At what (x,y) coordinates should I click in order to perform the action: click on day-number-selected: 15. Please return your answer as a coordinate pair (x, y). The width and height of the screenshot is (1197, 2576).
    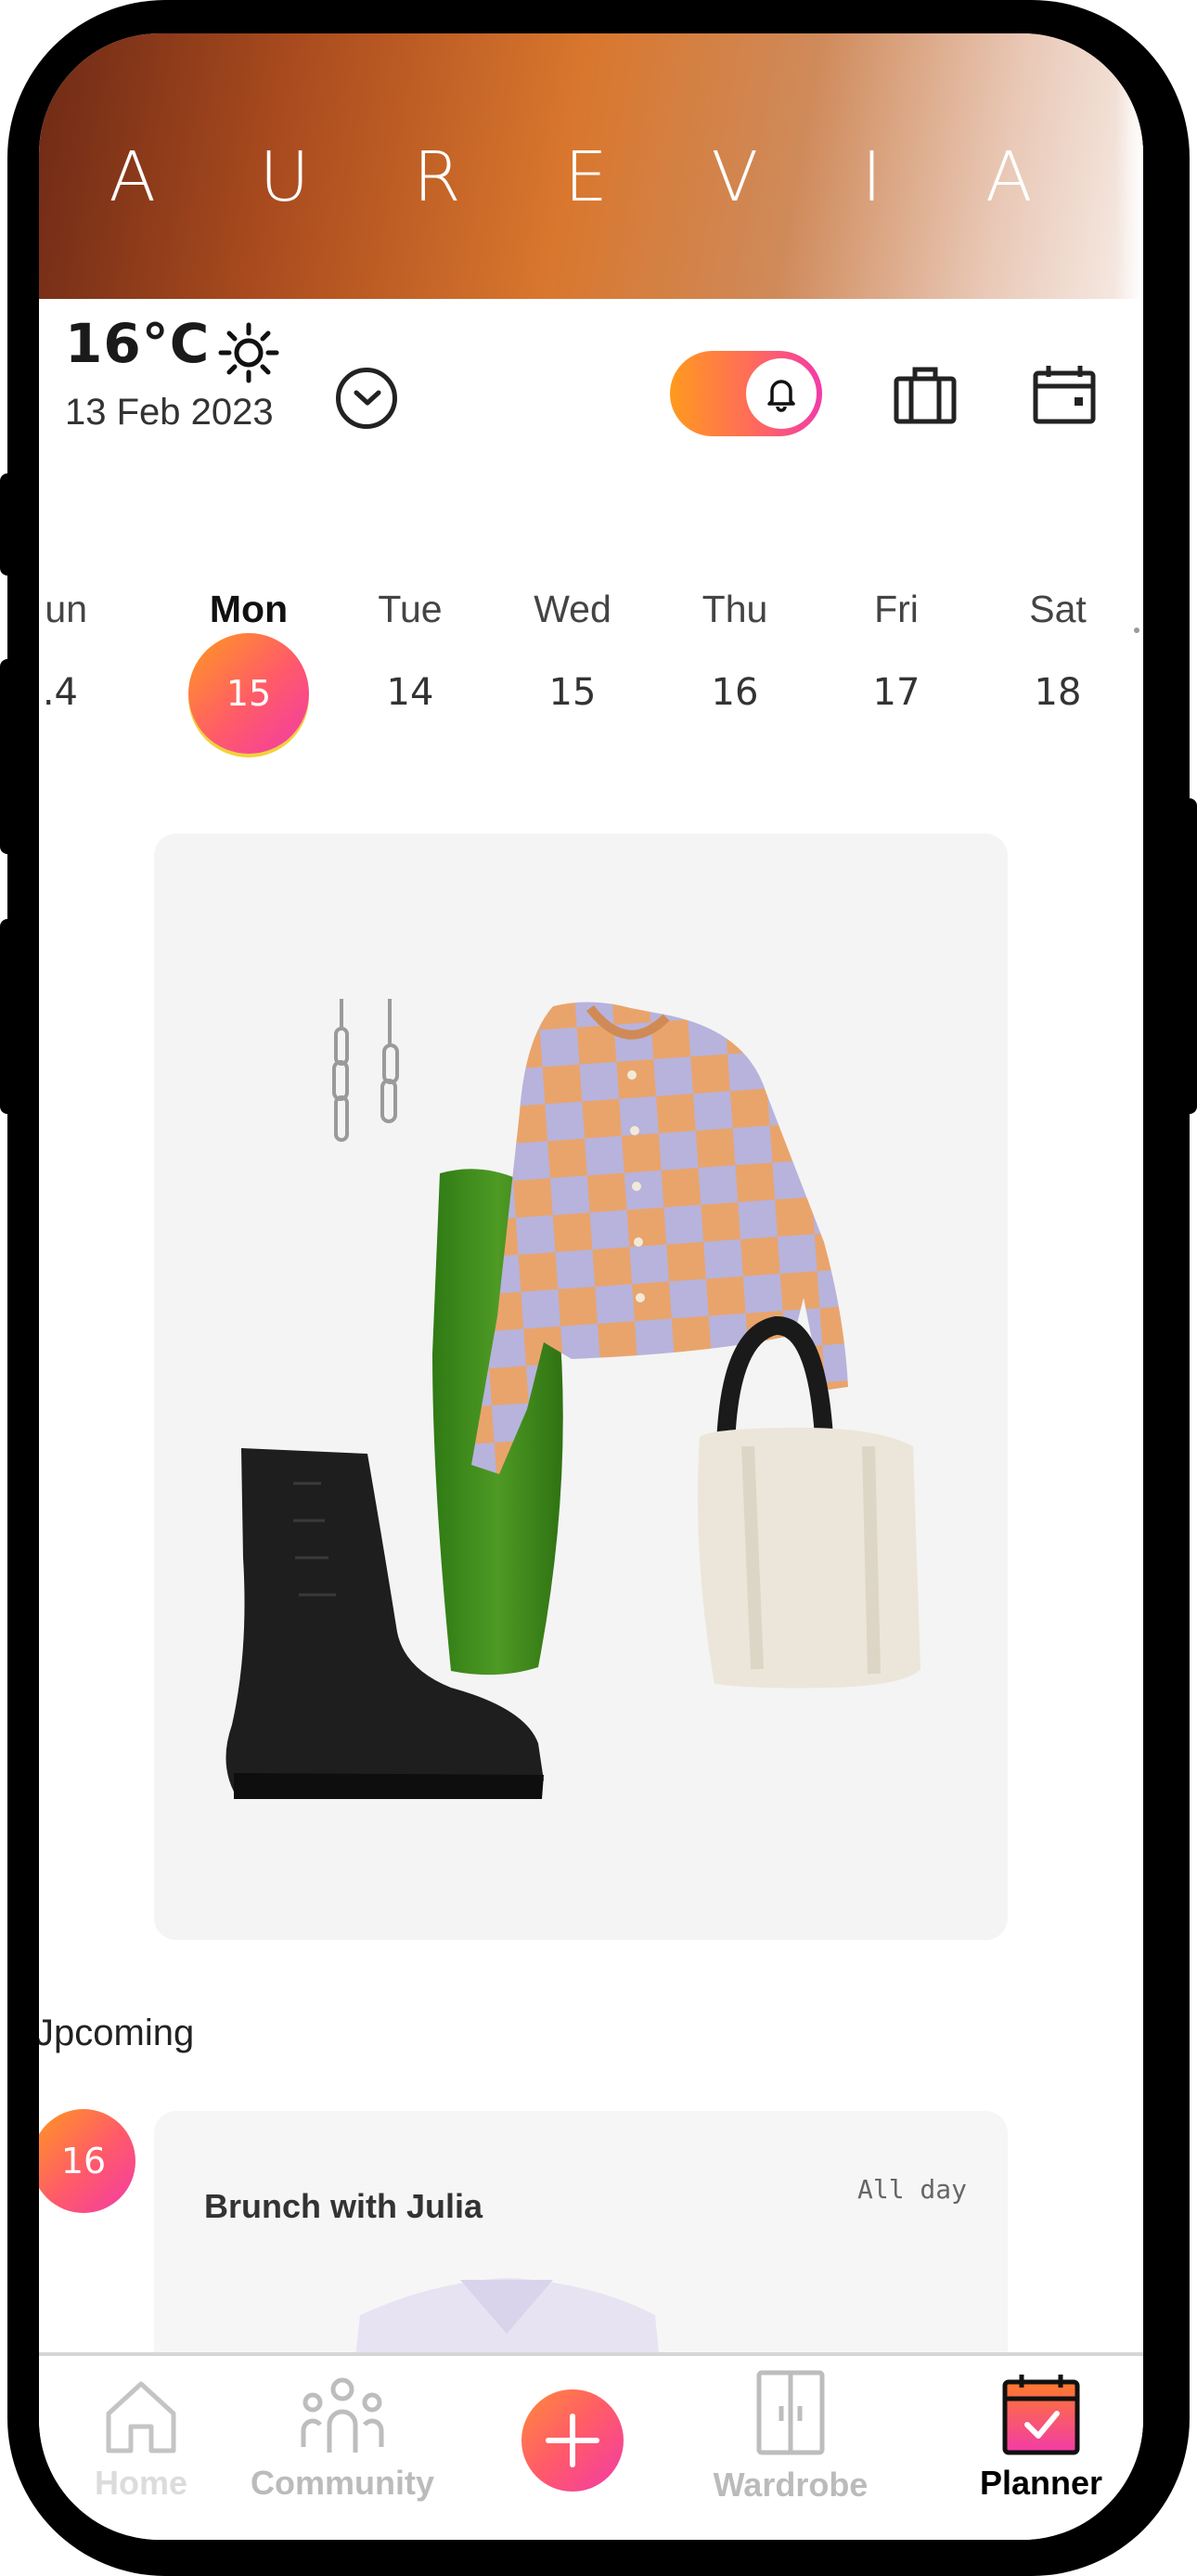
    Looking at the image, I should click on (249, 693).